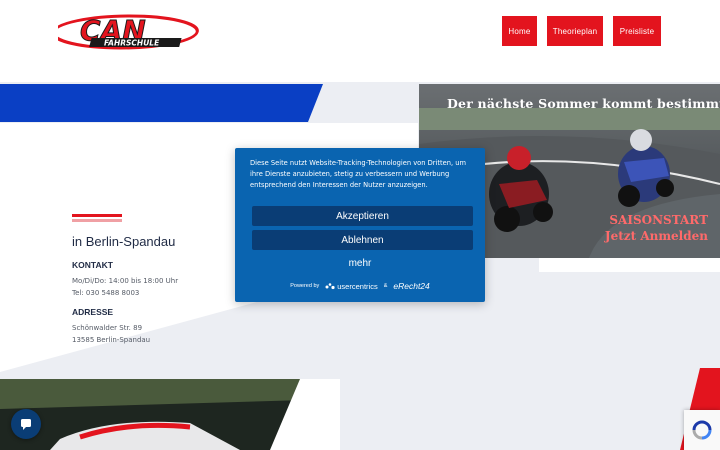 The height and width of the screenshot is (450, 720). I want to click on nav-home: Home, so click(519, 31).